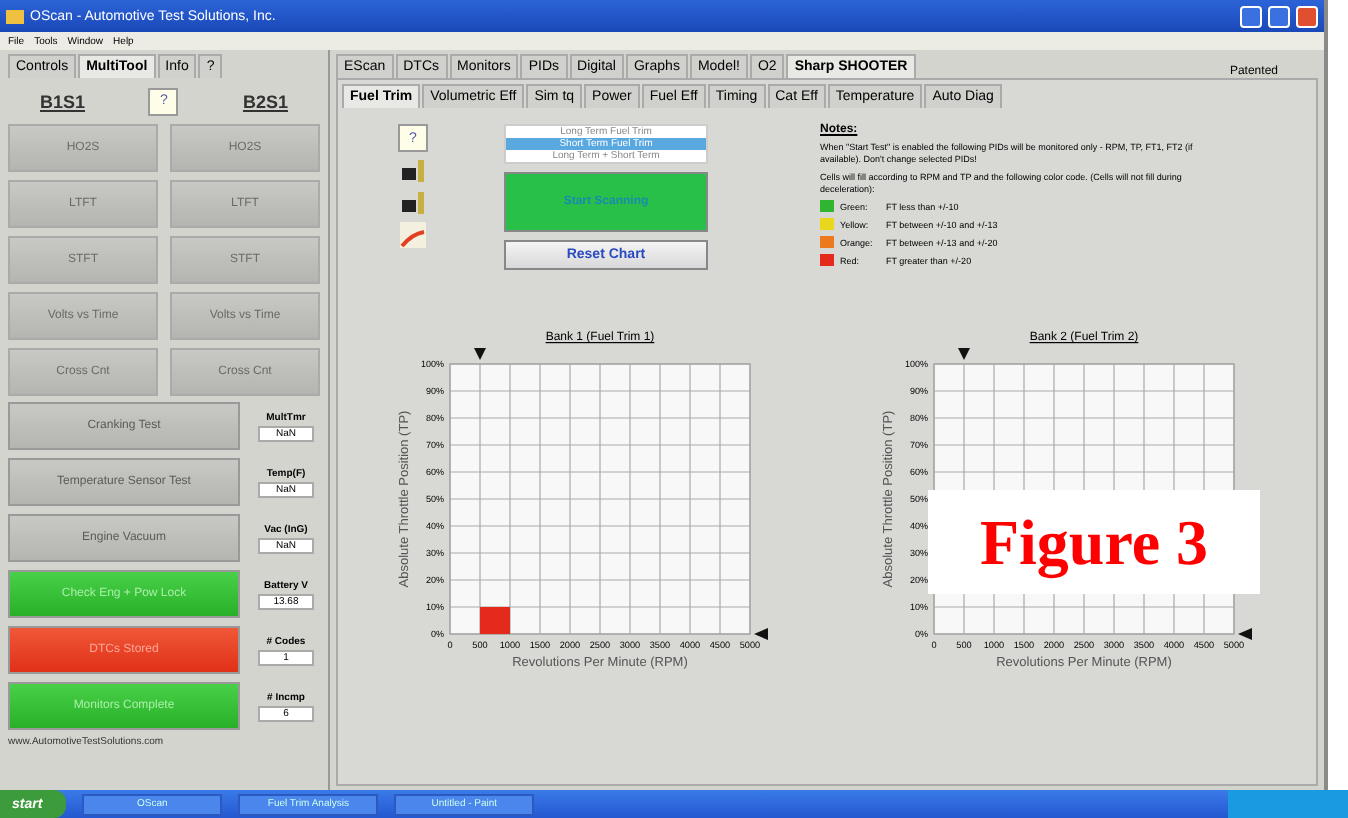 Image resolution: width=1348 pixels, height=818 pixels. Describe the element at coordinates (62, 101) in the screenshot. I see `sensor-link: B1S1` at that location.